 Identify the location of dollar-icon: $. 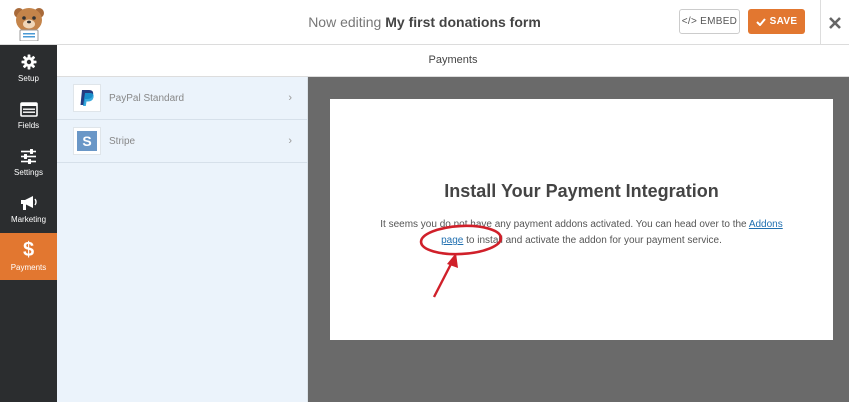
(28, 250).